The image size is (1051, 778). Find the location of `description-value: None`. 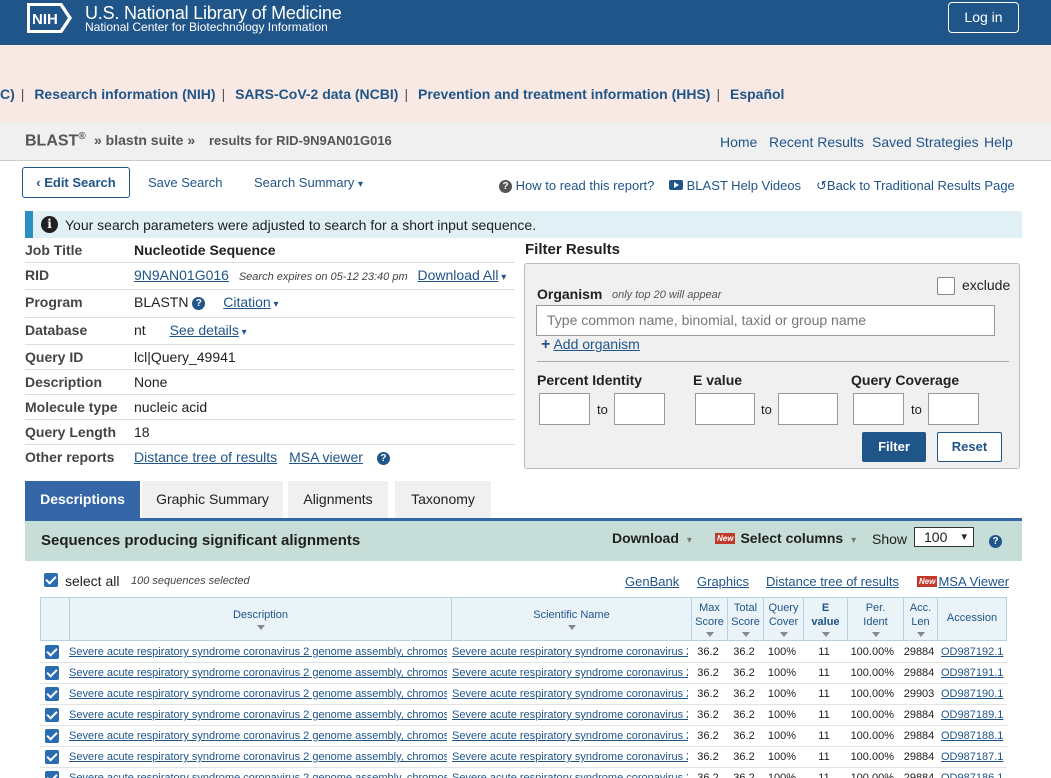

description-value: None is located at coordinates (151, 382).